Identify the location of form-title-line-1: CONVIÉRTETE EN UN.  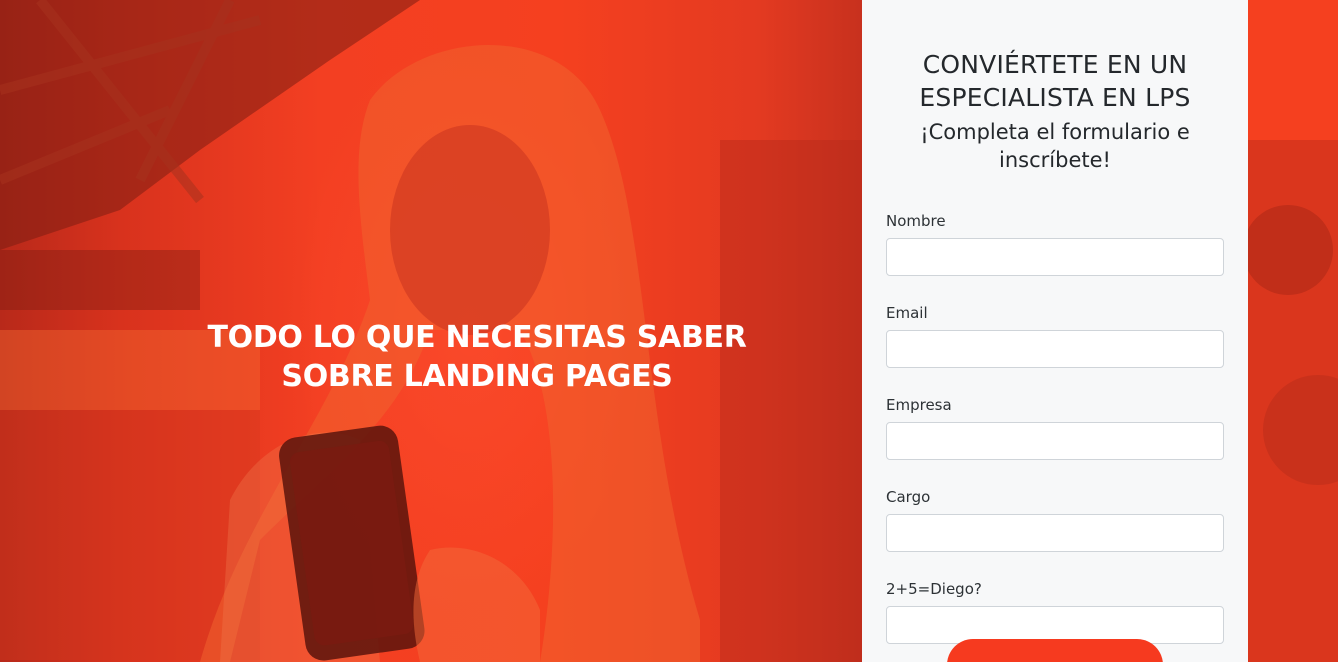
(1055, 64).